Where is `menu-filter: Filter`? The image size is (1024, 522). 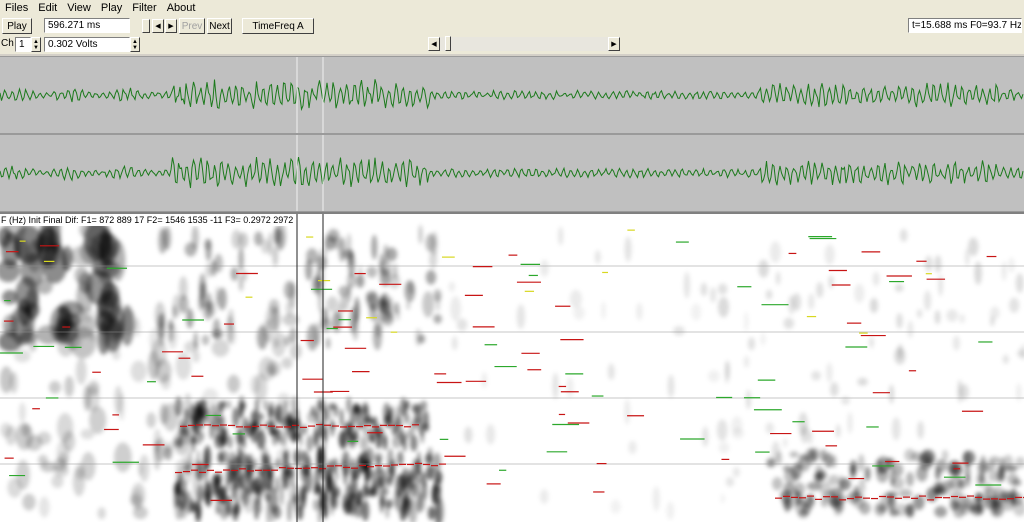
menu-filter: Filter is located at coordinates (144, 8).